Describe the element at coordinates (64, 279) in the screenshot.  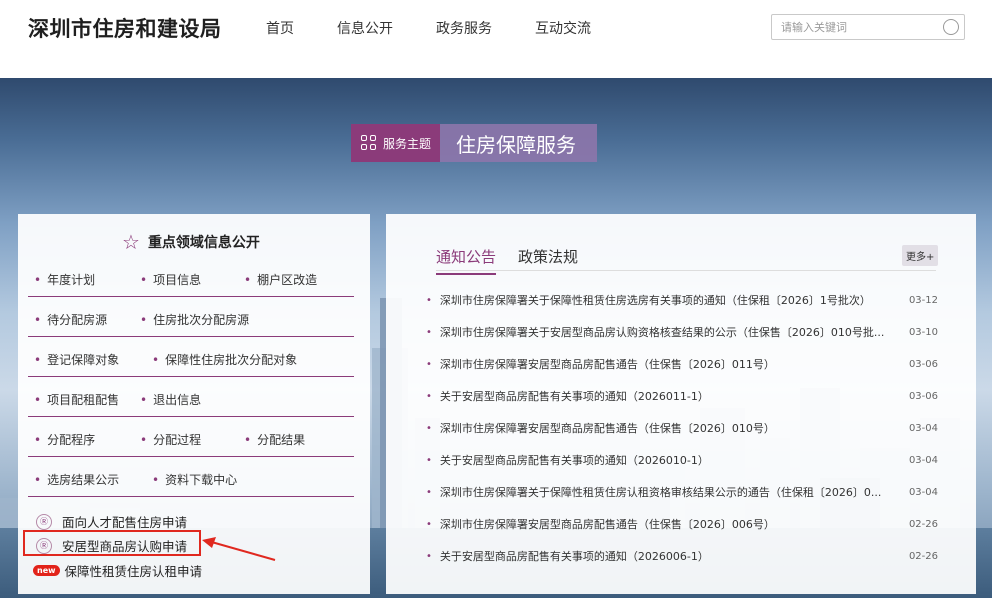
I see `link-annual-plan: 年度计划` at that location.